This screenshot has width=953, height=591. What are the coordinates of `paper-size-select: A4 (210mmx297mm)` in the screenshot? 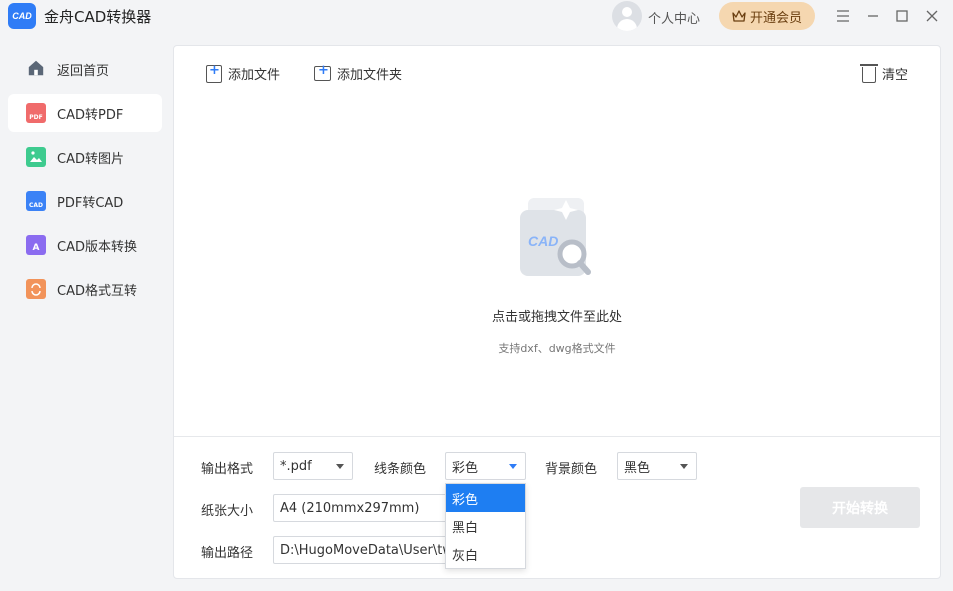 It's located at (363, 508).